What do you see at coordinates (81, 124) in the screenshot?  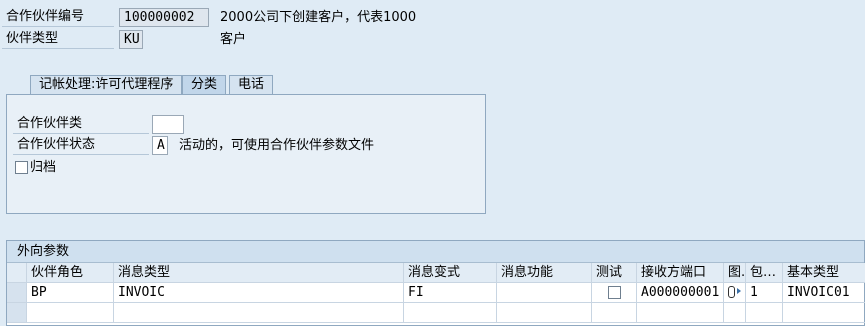 I see `partner-class-label: 合作伙伴类` at bounding box center [81, 124].